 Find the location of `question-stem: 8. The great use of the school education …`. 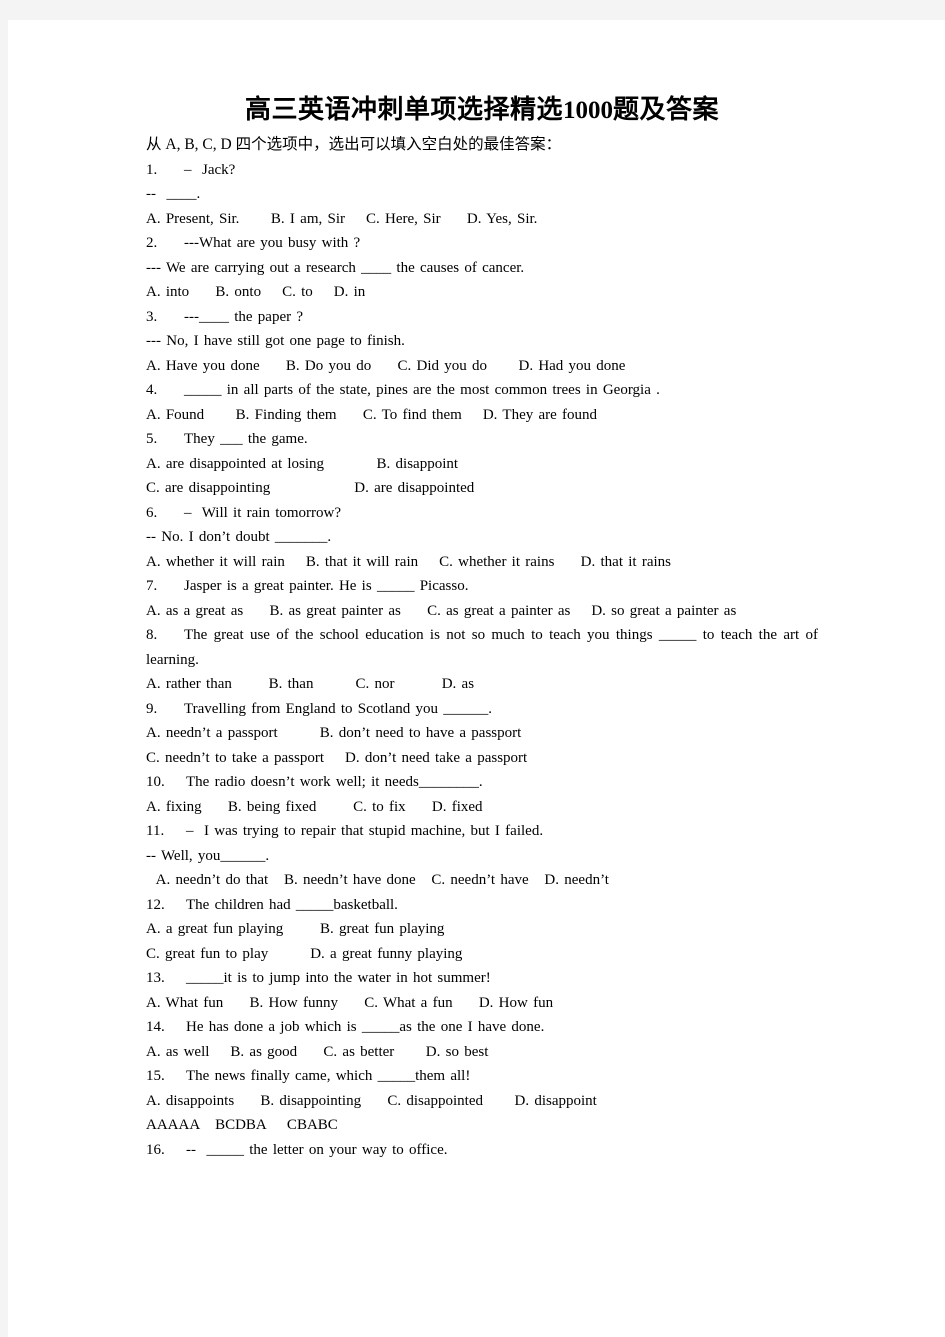

question-stem: 8. The great use of the school education … is located at coordinates (482, 647).